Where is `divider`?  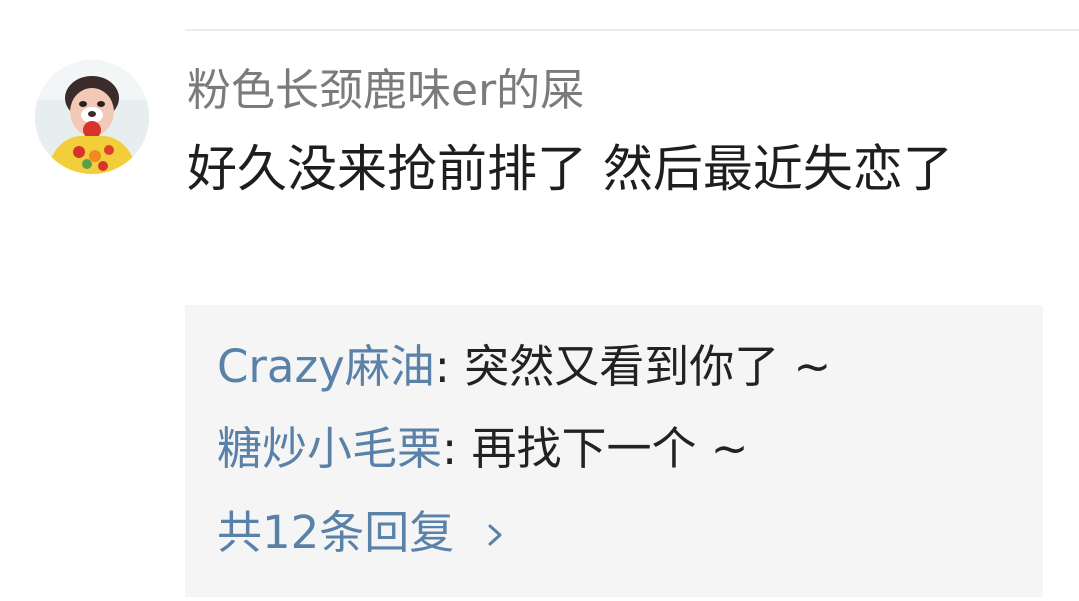
divider is located at coordinates (632, 30).